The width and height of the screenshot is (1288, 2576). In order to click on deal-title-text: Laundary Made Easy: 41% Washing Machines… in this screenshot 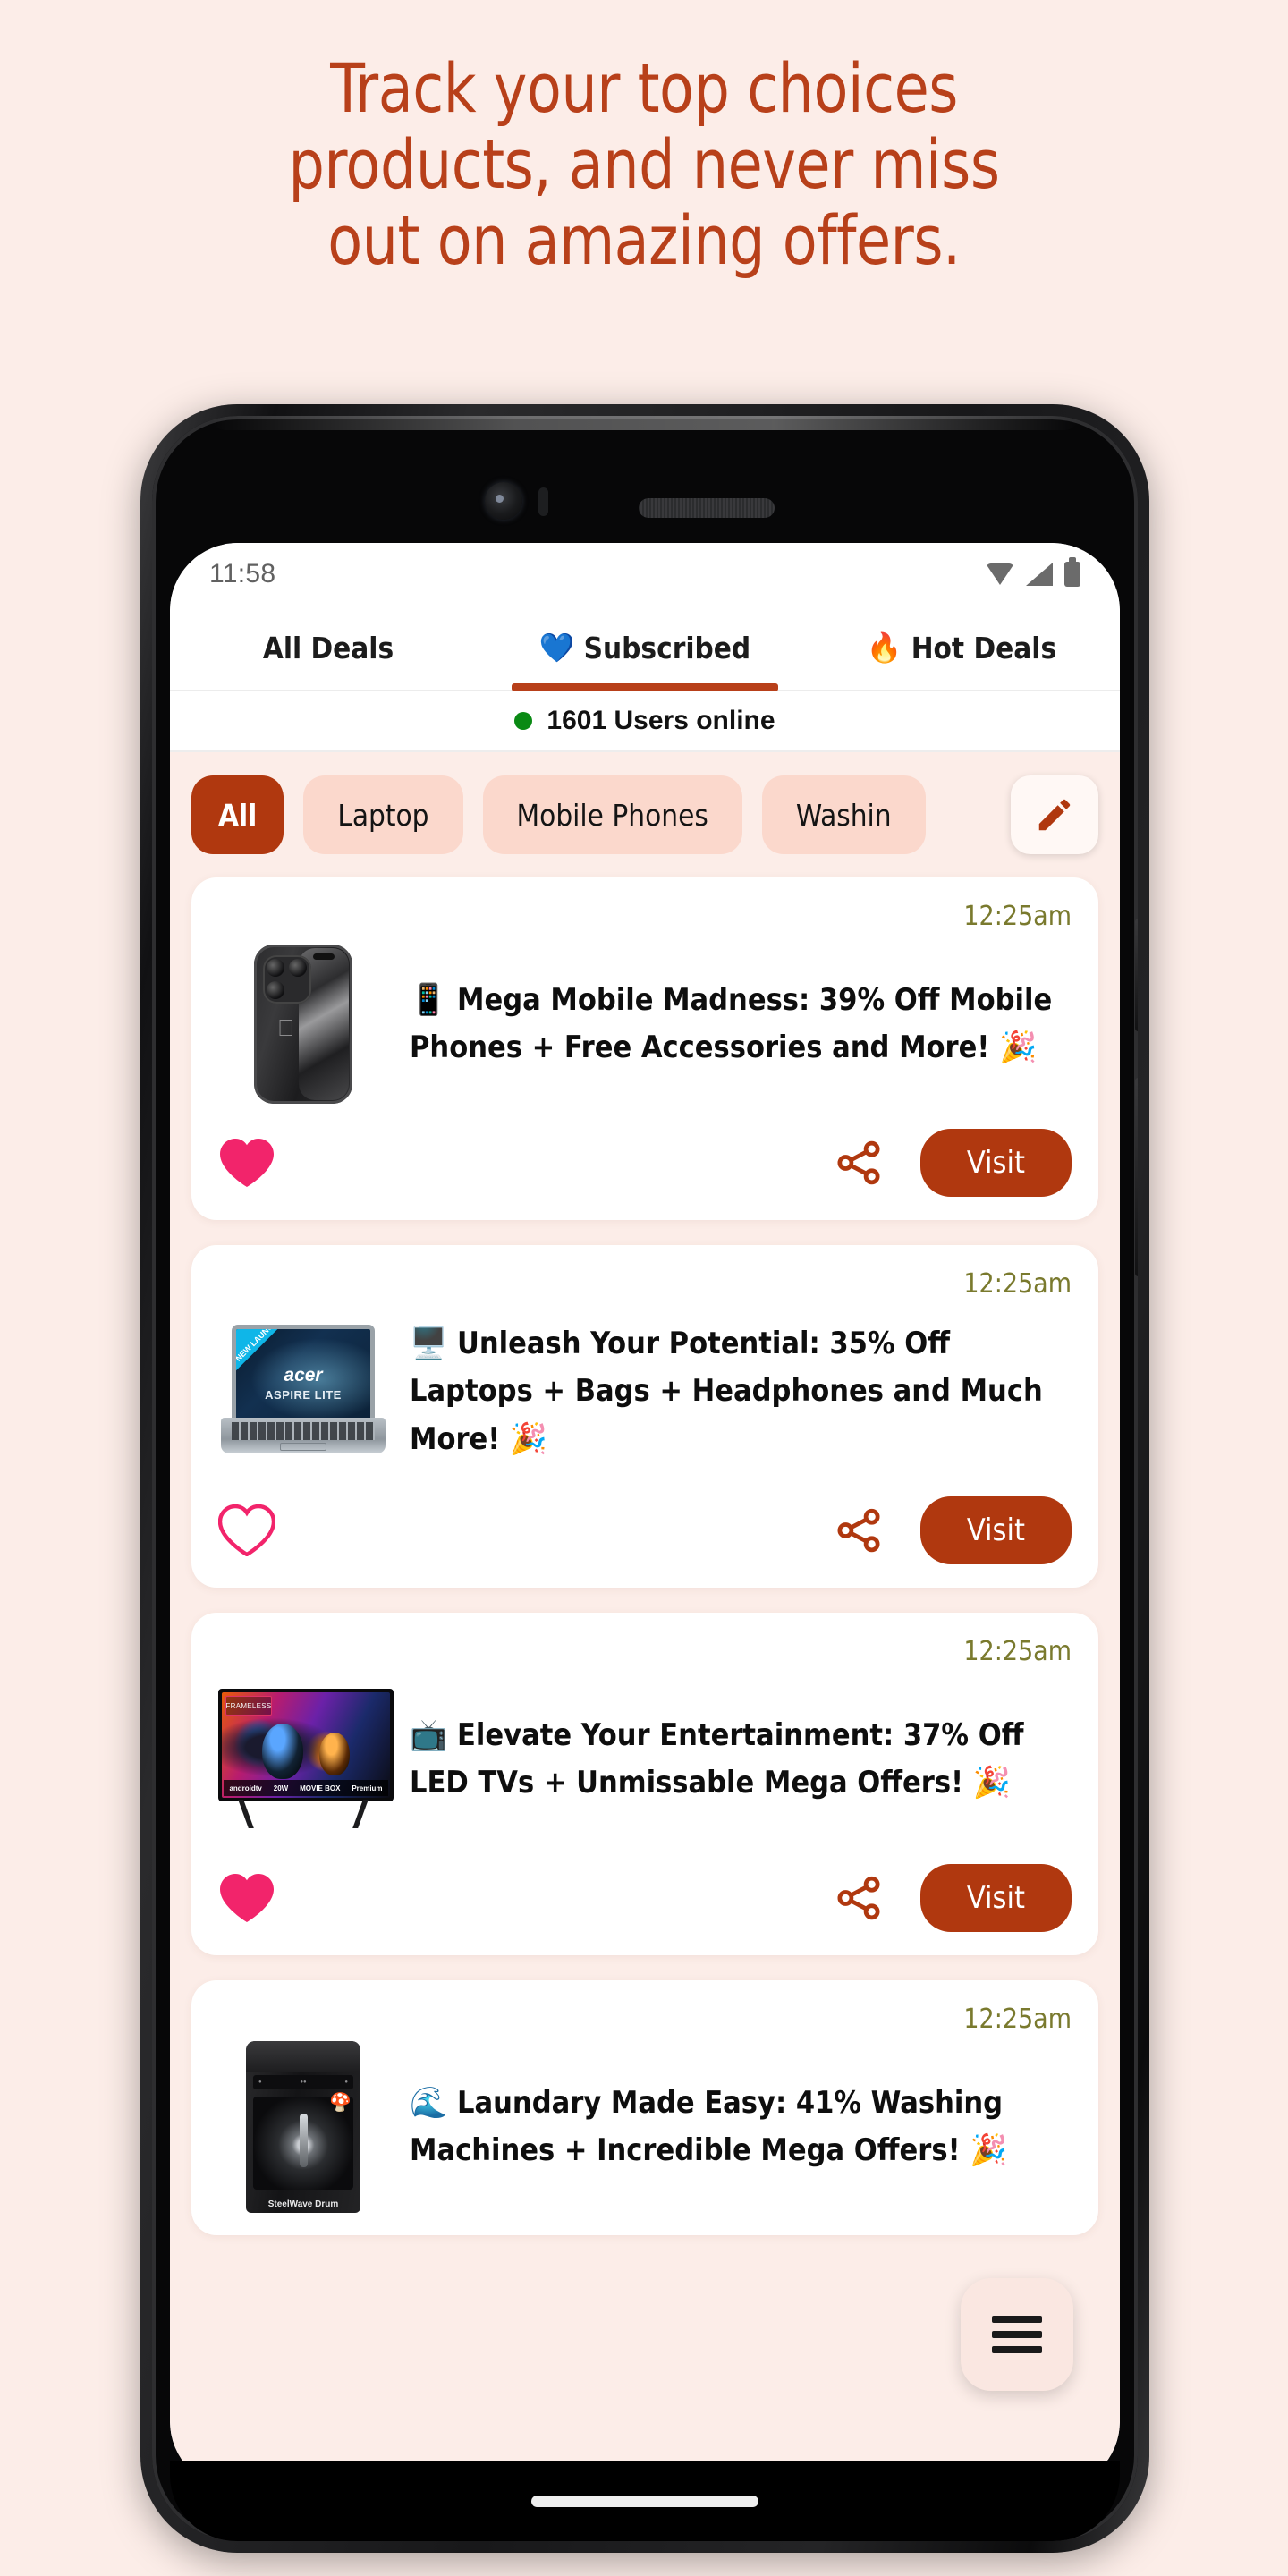, I will do `click(709, 2126)`.